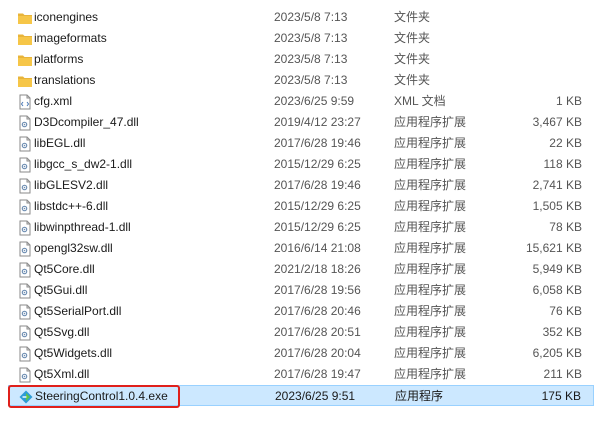 The height and width of the screenshot is (421, 603). What do you see at coordinates (557, 206) in the screenshot?
I see `file-size: 1,505 KB` at bounding box center [557, 206].